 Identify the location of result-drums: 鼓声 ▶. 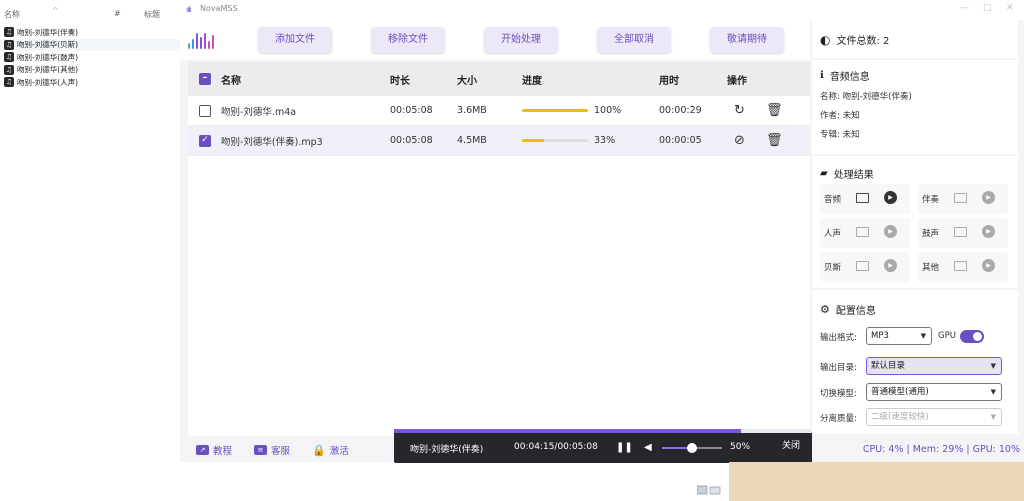
(963, 233).